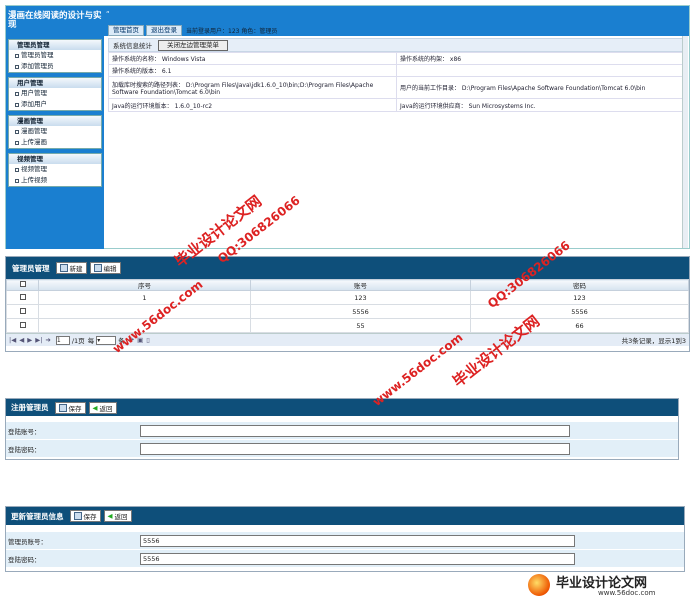  I want to click on cell: 55, so click(360, 325).